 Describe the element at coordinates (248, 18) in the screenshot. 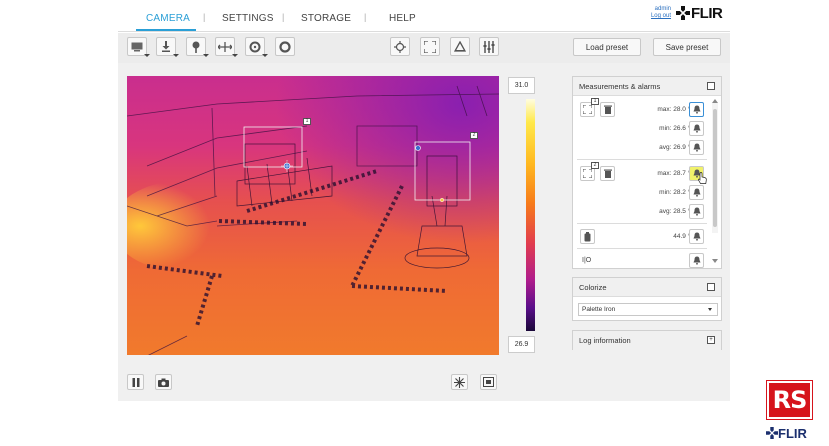

I see `tab-settings: SETTINGS` at that location.